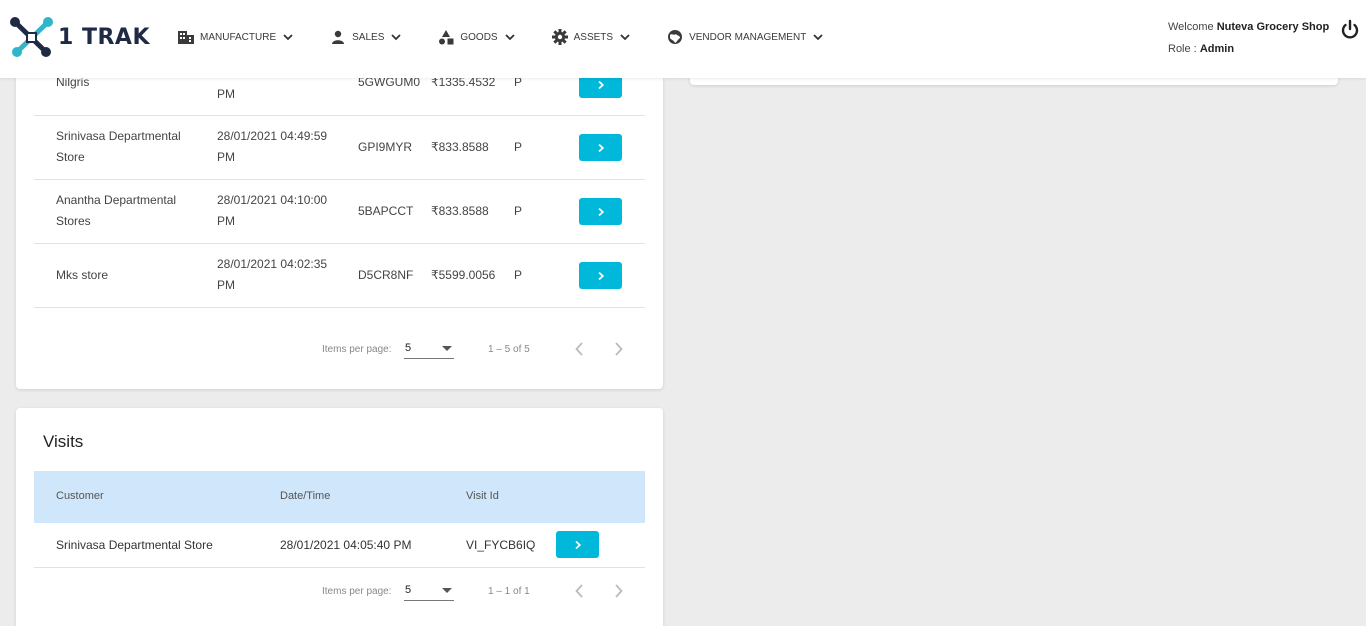 The image size is (1366, 626). I want to click on nav-vendor-management: VENDOR MANAGEMENT, so click(744, 37).